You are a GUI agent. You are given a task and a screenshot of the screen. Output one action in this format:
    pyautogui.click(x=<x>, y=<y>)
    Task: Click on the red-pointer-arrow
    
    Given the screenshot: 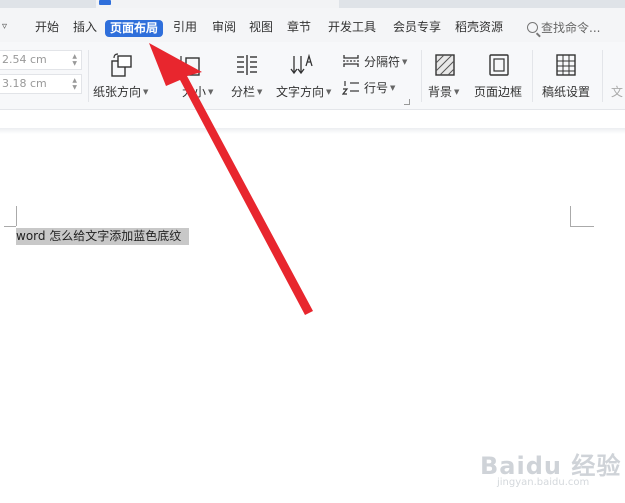 What is the action you would take?
    pyautogui.click(x=231, y=179)
    